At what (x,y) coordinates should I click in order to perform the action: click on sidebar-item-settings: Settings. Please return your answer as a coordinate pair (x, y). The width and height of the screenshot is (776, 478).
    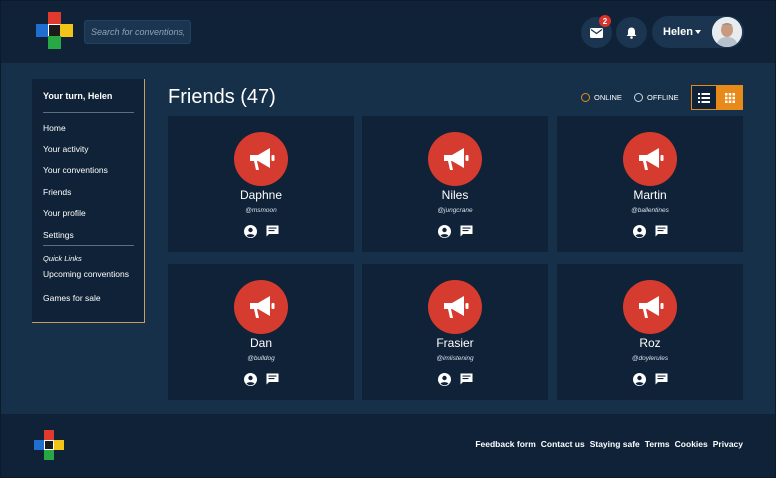
    Looking at the image, I should click on (58, 235).